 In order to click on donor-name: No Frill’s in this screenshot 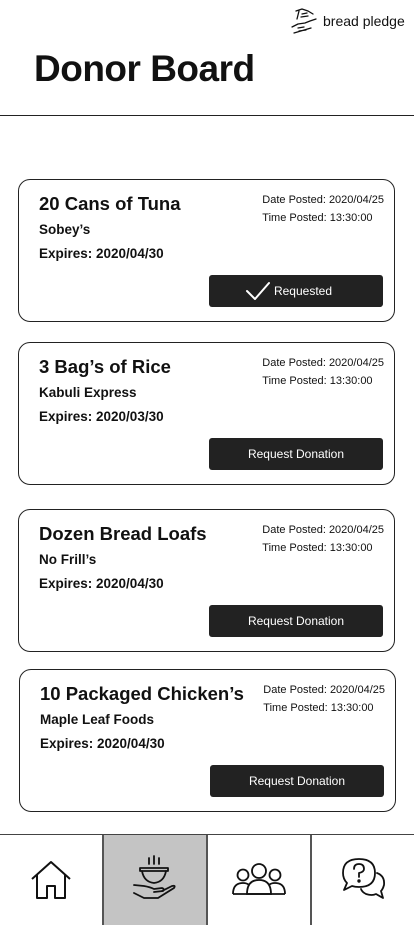, I will do `click(68, 559)`.